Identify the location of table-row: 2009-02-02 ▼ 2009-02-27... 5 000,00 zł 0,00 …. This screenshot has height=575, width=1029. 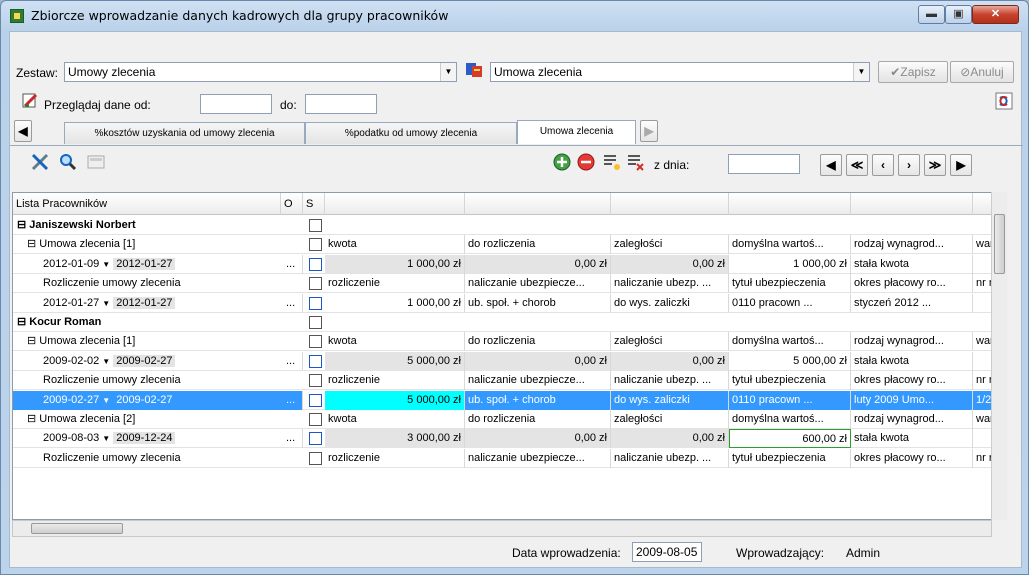
(503, 361).